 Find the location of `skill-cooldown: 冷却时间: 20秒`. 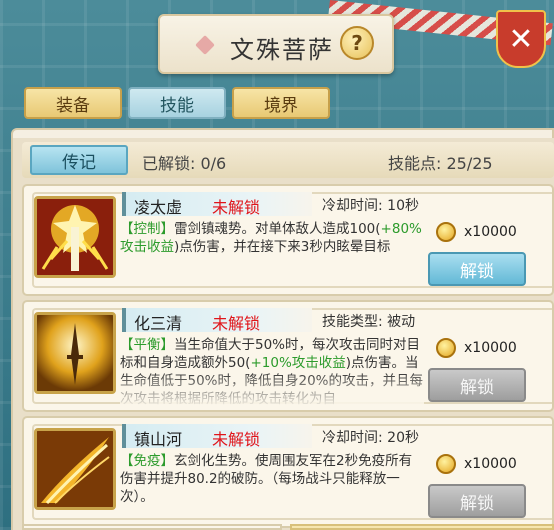

skill-cooldown: 冷却时间: 20秒 is located at coordinates (370, 438).